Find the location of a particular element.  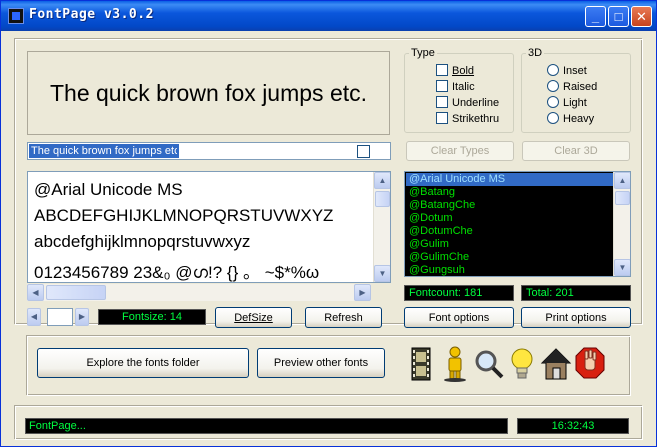

font-list-scrollbar: ▲ ▼ is located at coordinates (621, 224).